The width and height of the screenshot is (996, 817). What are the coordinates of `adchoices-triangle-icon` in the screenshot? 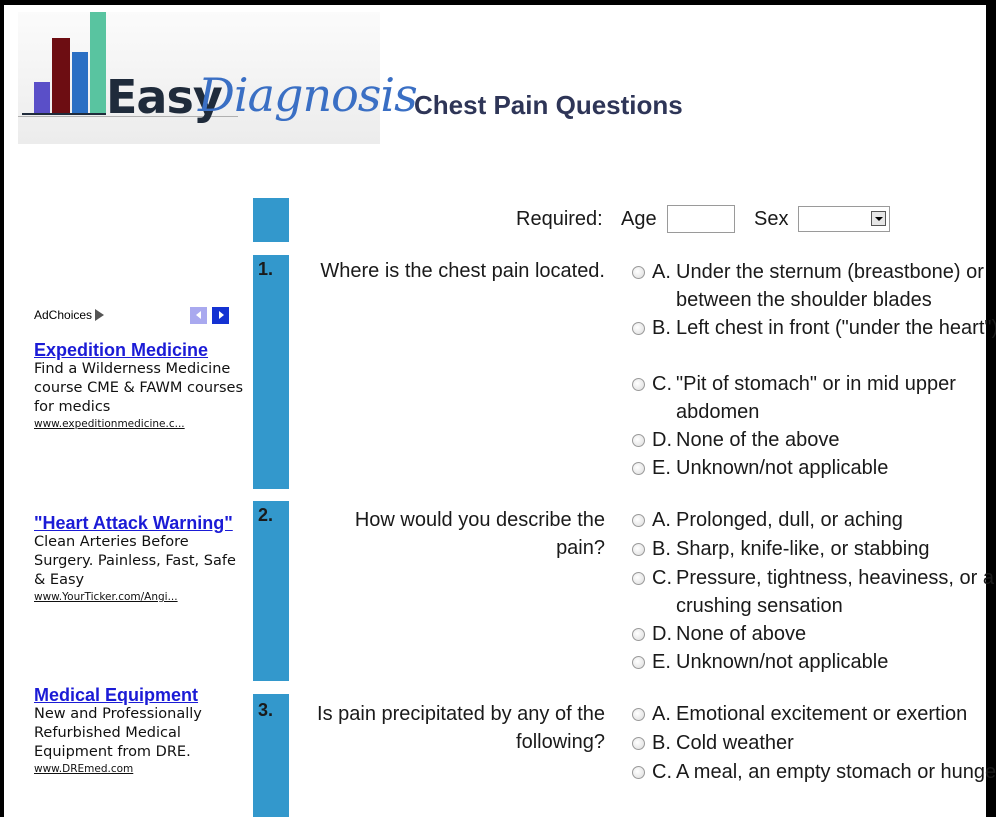 It's located at (100, 315).